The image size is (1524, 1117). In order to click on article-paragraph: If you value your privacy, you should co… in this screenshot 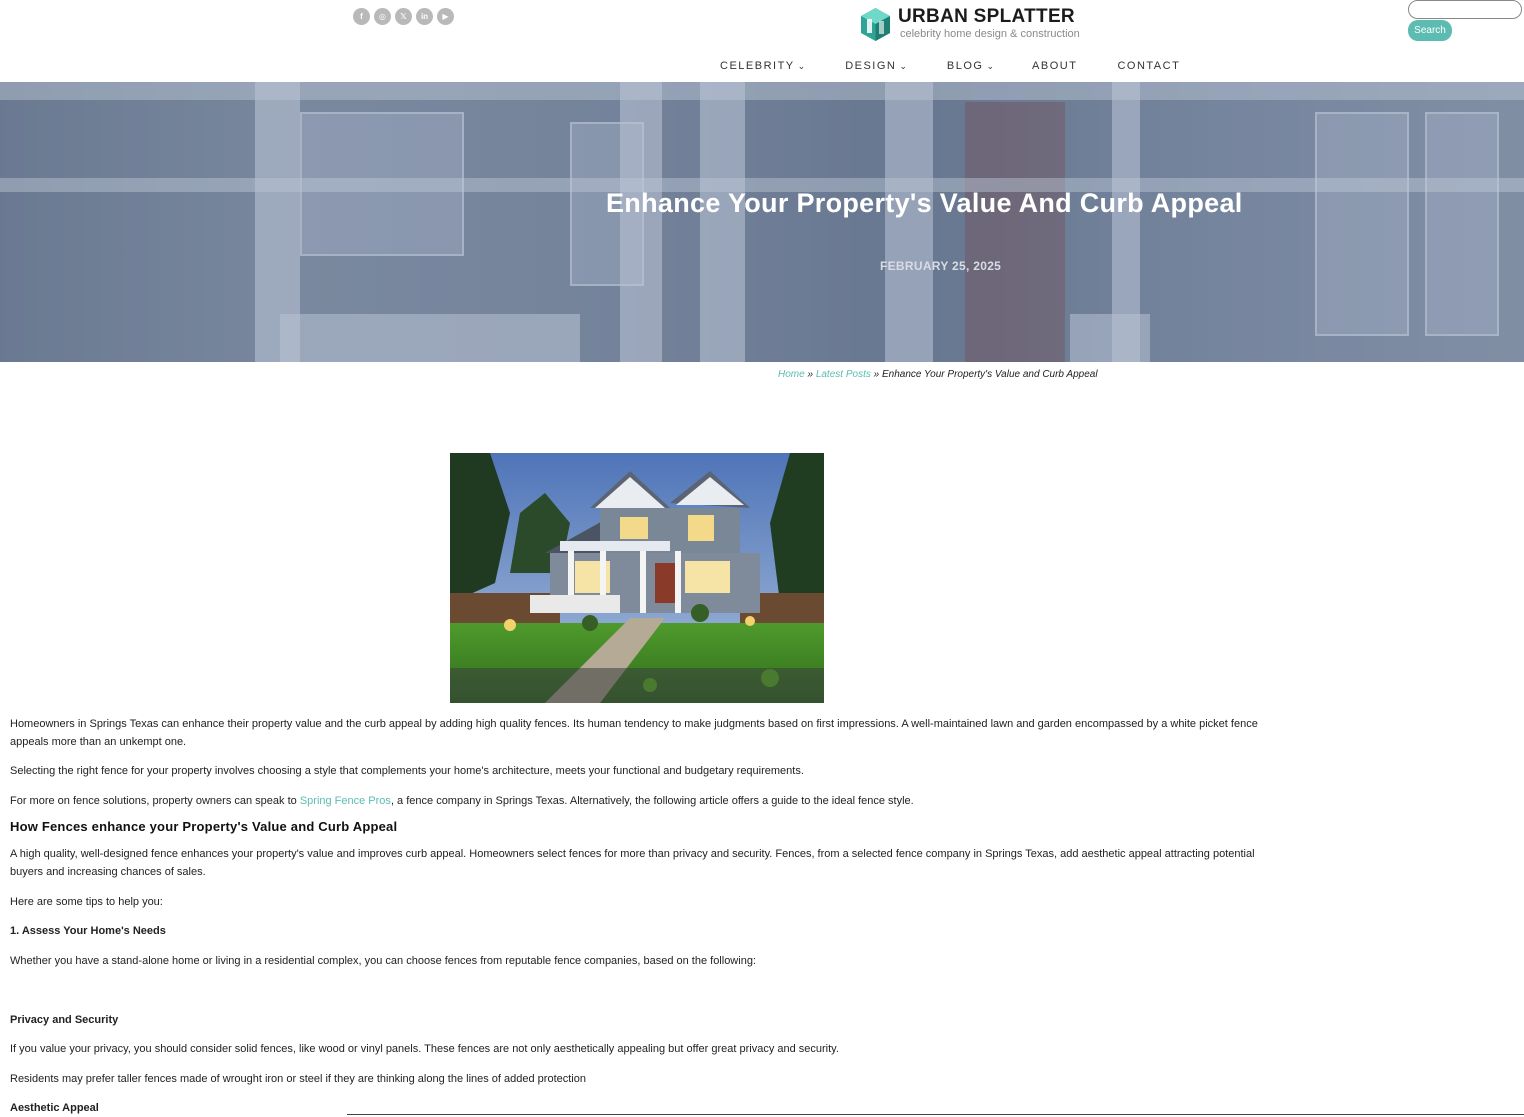, I will do `click(424, 1049)`.